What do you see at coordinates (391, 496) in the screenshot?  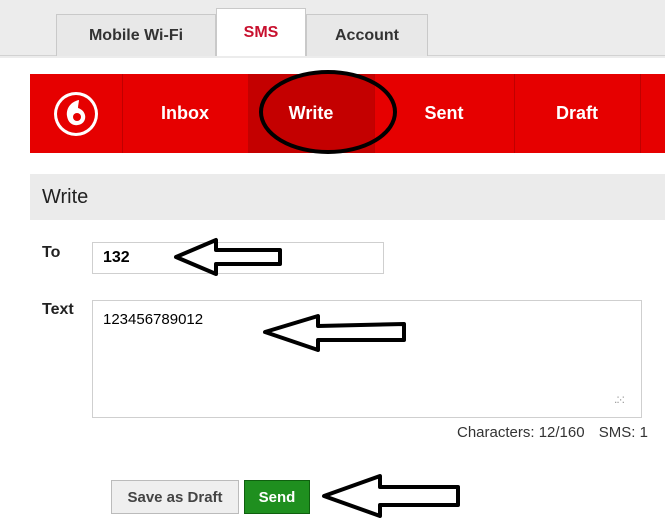 I see `arrow-to-send-icon` at bounding box center [391, 496].